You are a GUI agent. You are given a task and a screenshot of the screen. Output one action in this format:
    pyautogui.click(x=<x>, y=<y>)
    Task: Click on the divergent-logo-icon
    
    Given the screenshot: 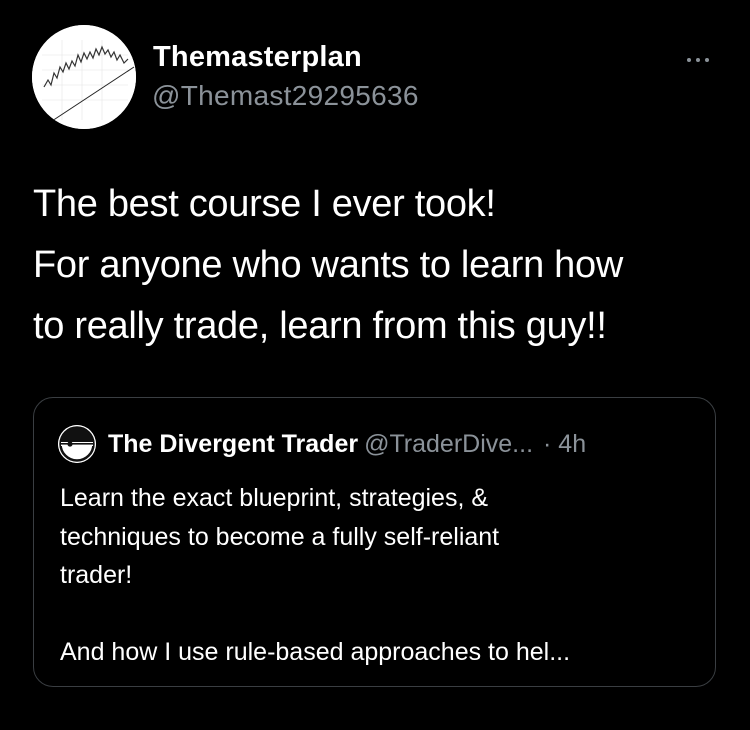 What is the action you would take?
    pyautogui.click(x=77, y=444)
    